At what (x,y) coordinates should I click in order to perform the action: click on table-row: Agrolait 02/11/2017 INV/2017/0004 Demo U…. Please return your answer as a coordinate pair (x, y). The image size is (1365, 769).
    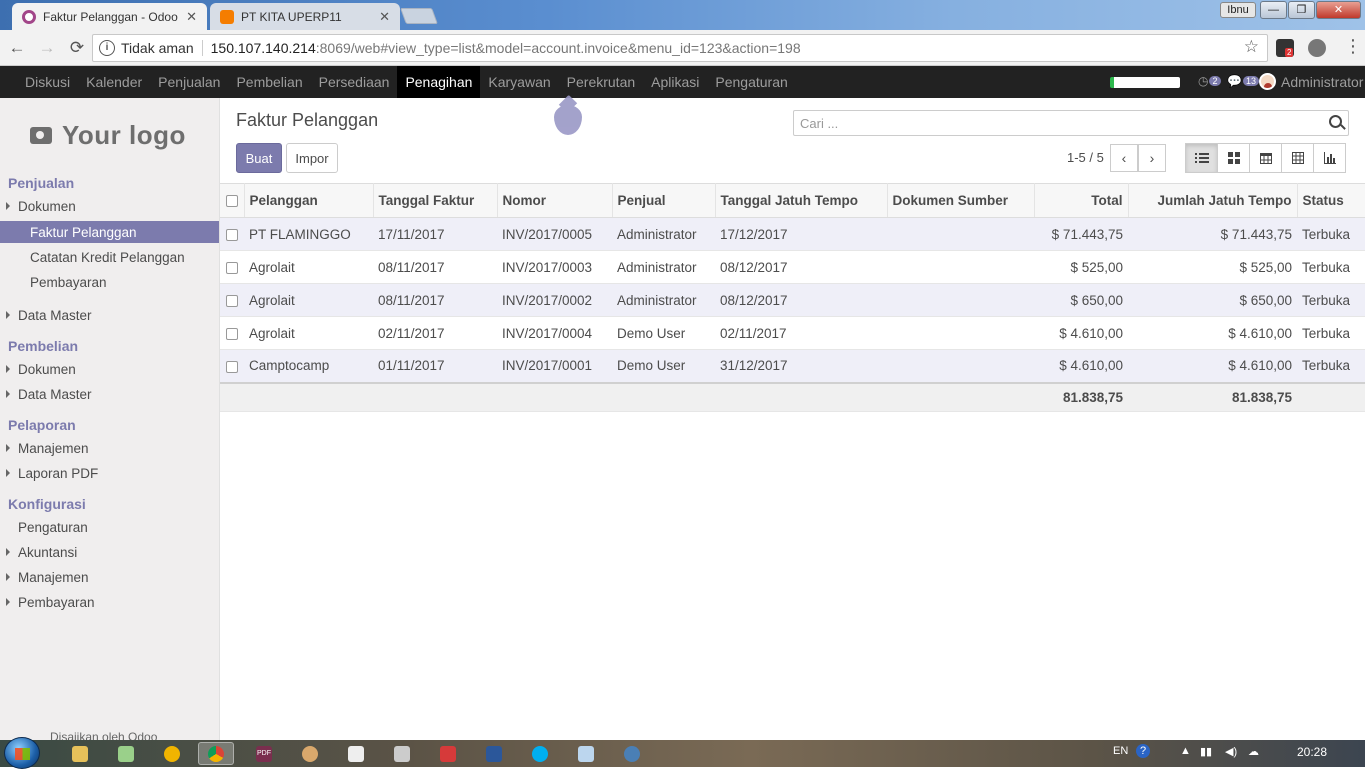
    Looking at the image, I should click on (792, 333).